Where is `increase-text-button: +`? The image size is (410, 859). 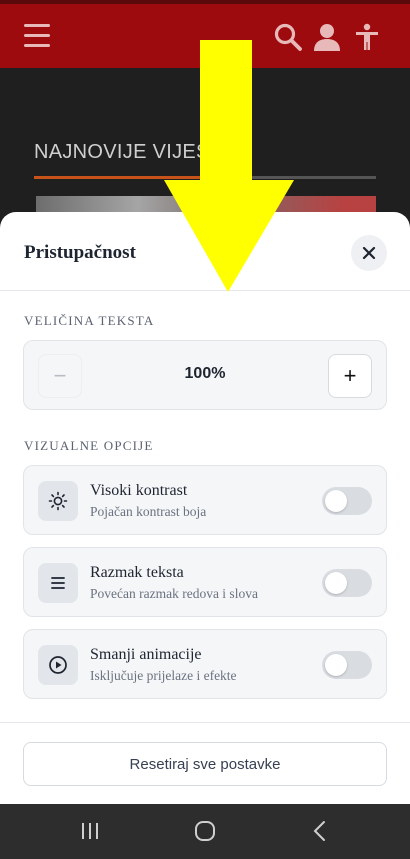
increase-text-button: + is located at coordinates (350, 376).